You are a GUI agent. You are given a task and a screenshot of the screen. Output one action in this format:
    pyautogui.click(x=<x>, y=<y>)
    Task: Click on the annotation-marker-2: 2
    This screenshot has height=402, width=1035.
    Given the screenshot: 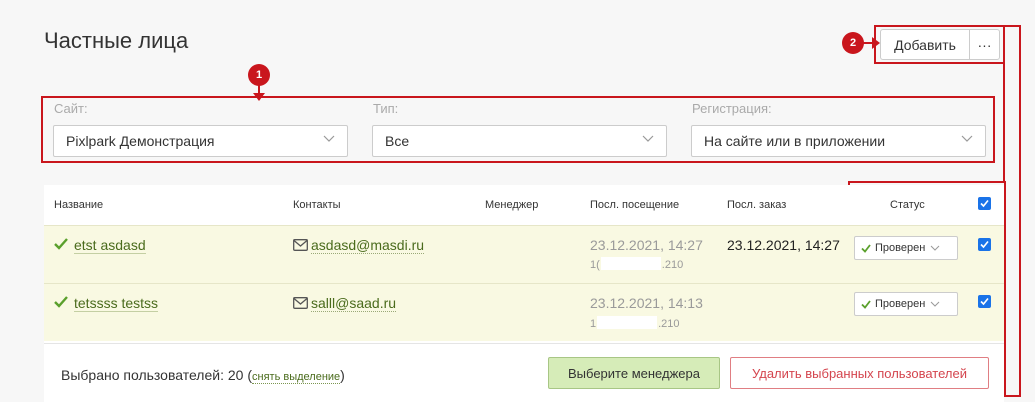 What is the action you would take?
    pyautogui.click(x=853, y=43)
    